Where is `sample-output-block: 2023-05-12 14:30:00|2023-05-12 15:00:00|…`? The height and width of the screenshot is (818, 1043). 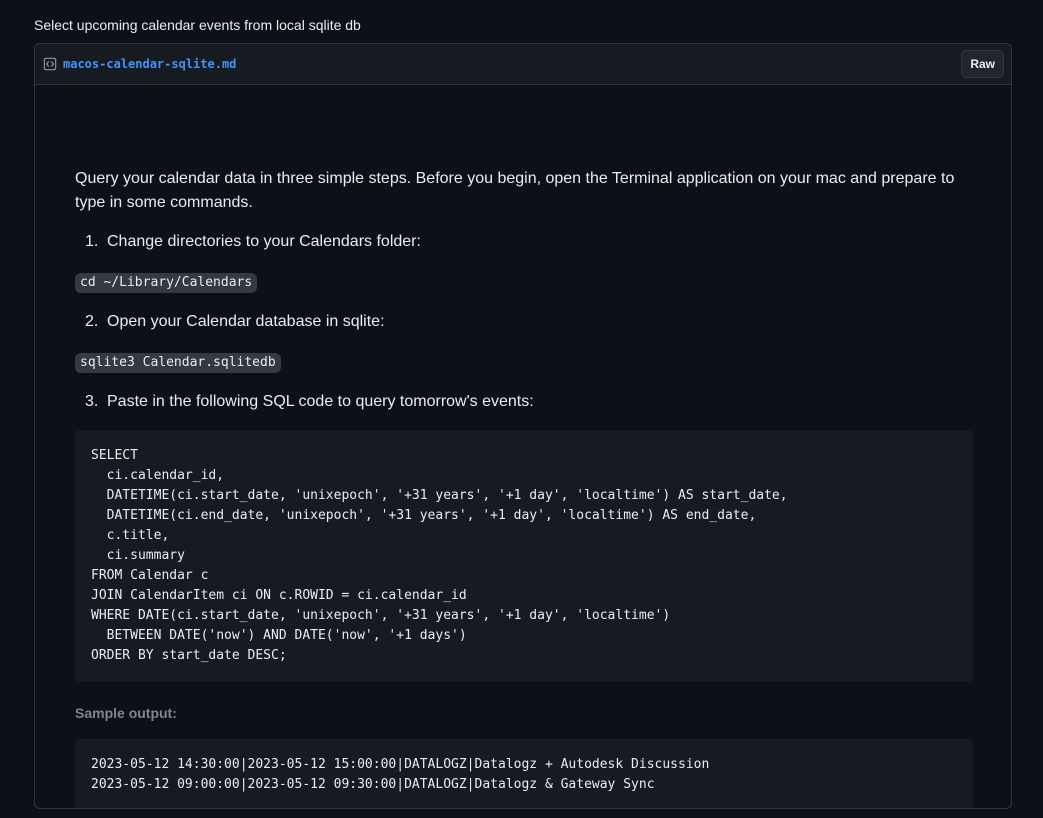
sample-output-block: 2023-05-12 14:30:00|2023-05-12 15:00:00|… is located at coordinates (524, 773).